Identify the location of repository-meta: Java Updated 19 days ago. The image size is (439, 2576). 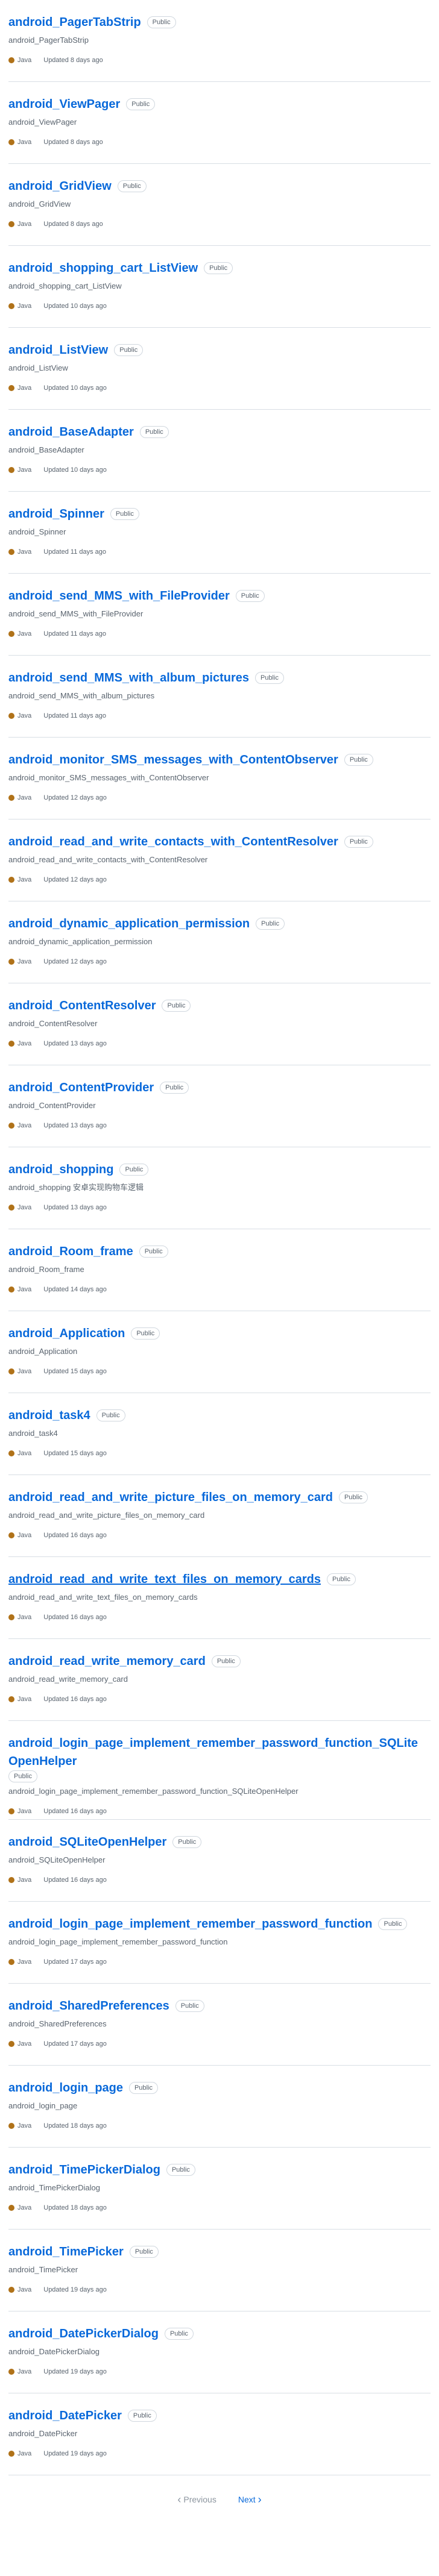
(219, 2289).